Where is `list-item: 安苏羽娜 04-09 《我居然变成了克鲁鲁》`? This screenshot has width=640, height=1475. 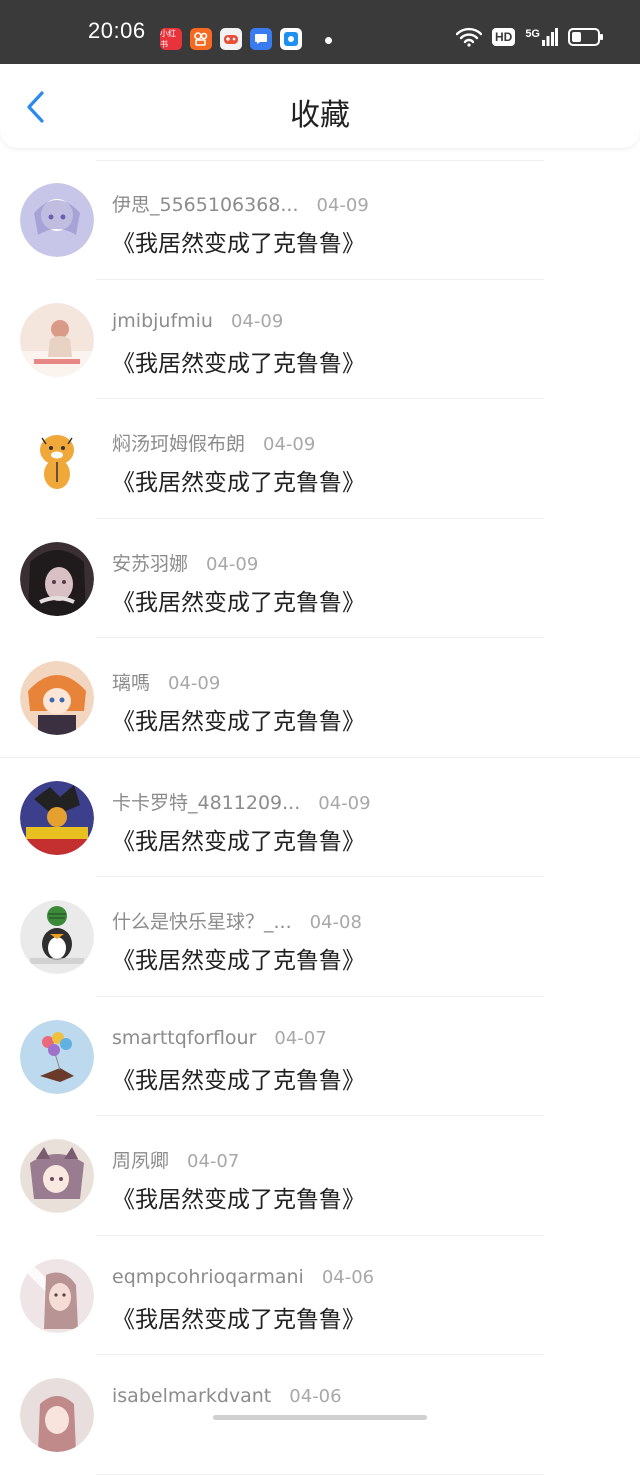 list-item: 安苏羽娜 04-09 《我居然变成了克鲁鲁》 is located at coordinates (320, 578).